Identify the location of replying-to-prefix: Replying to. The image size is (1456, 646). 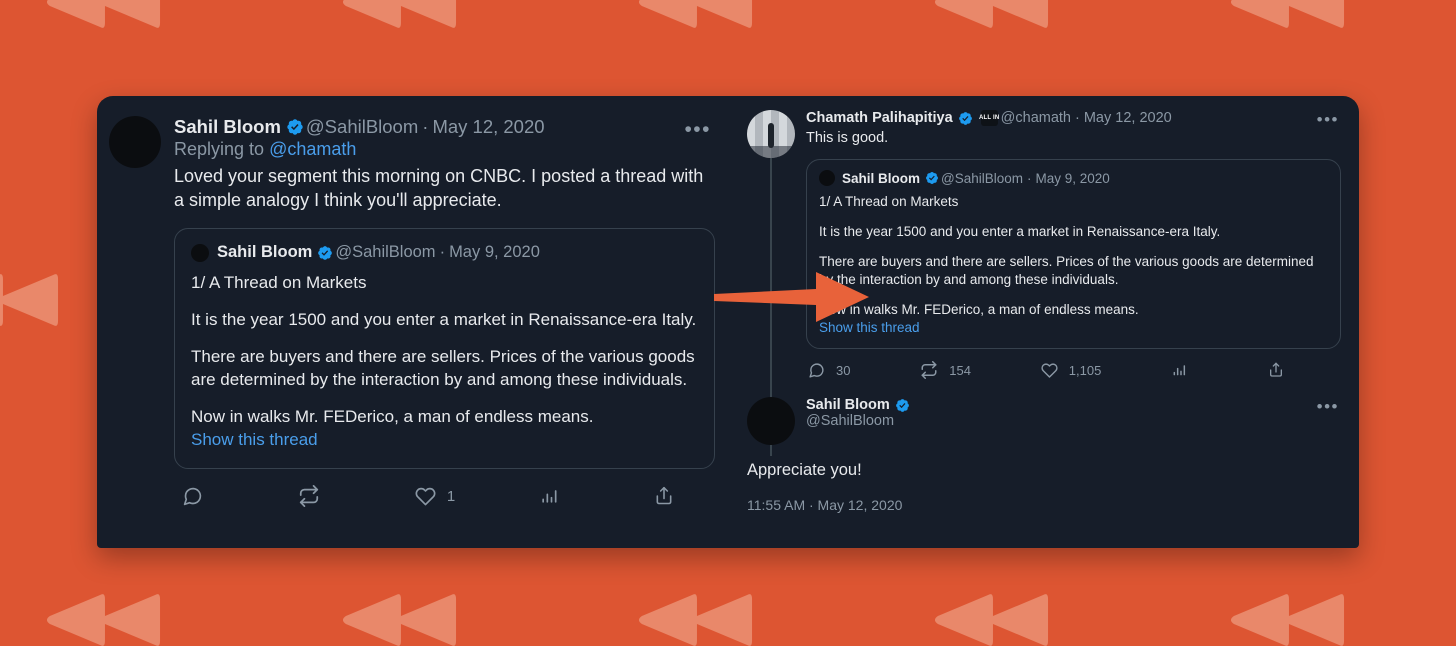
(222, 149).